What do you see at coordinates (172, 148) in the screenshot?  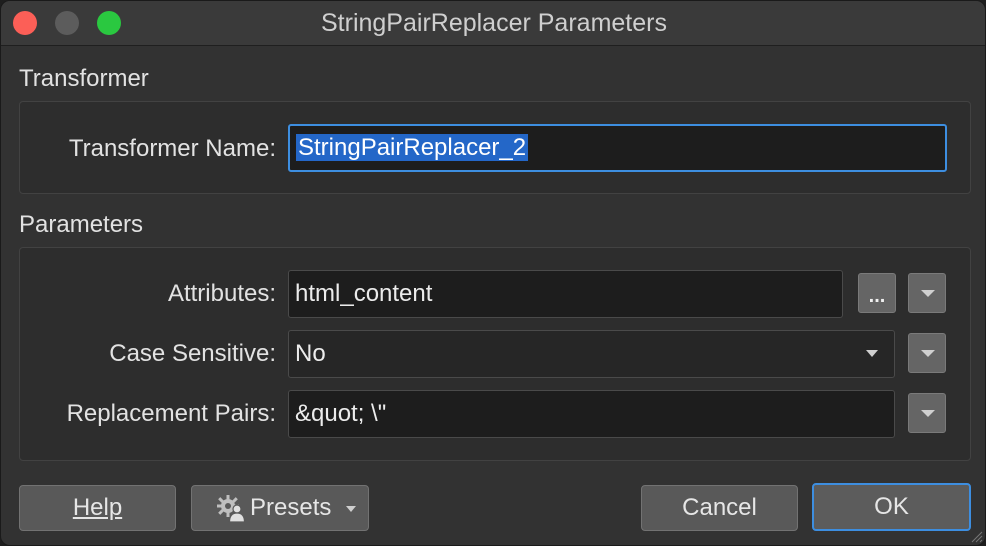 I see `transformer-name-label: Transformer Name:` at bounding box center [172, 148].